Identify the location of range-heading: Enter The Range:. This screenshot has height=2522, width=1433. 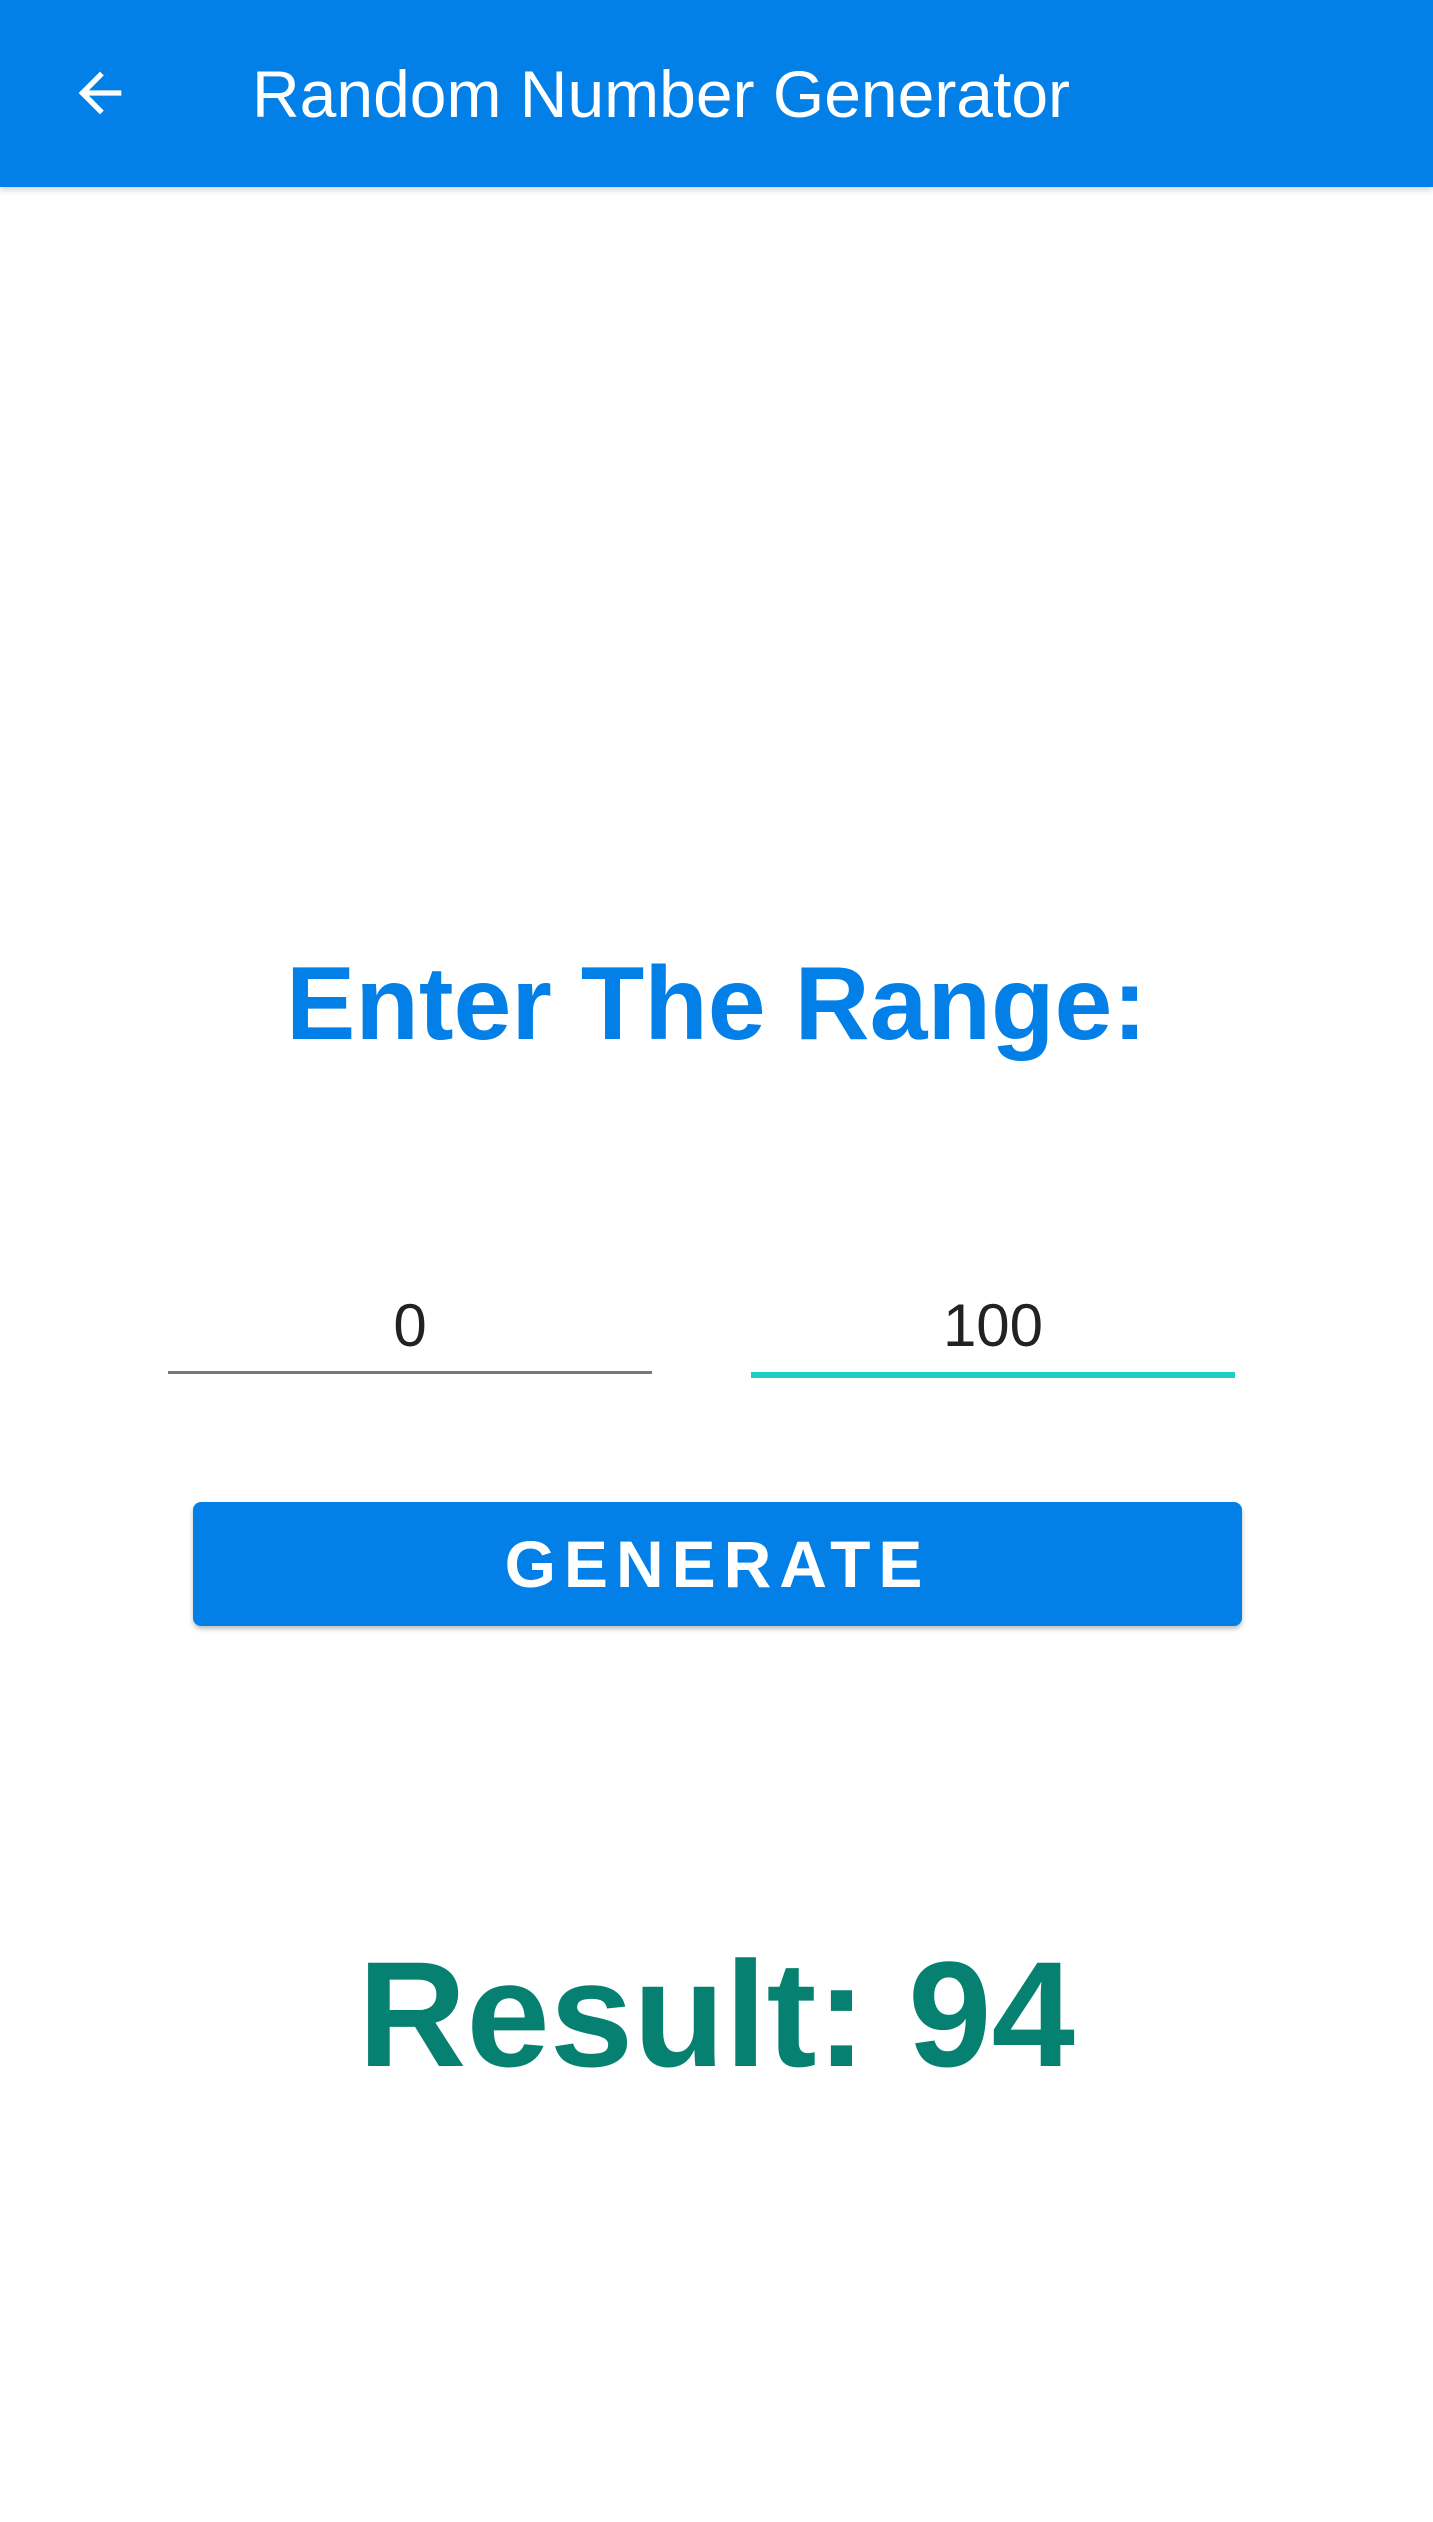
(716, 1004).